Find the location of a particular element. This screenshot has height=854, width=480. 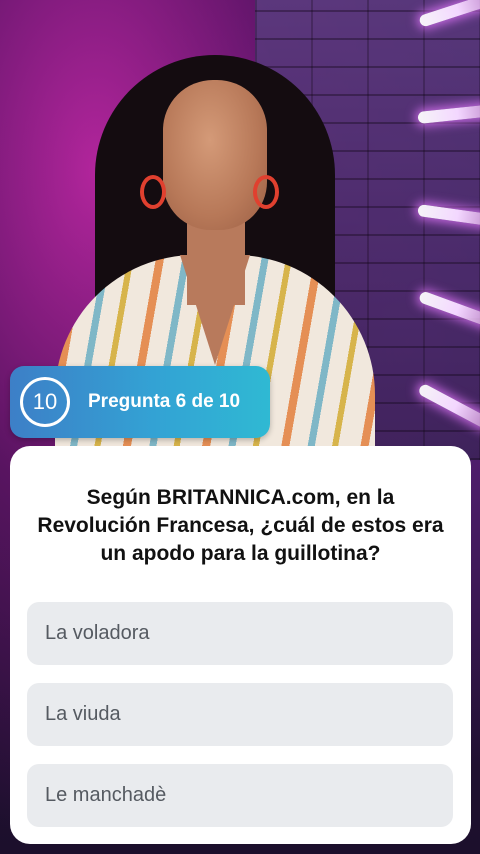

countdown-value: 10 is located at coordinates (45, 401).